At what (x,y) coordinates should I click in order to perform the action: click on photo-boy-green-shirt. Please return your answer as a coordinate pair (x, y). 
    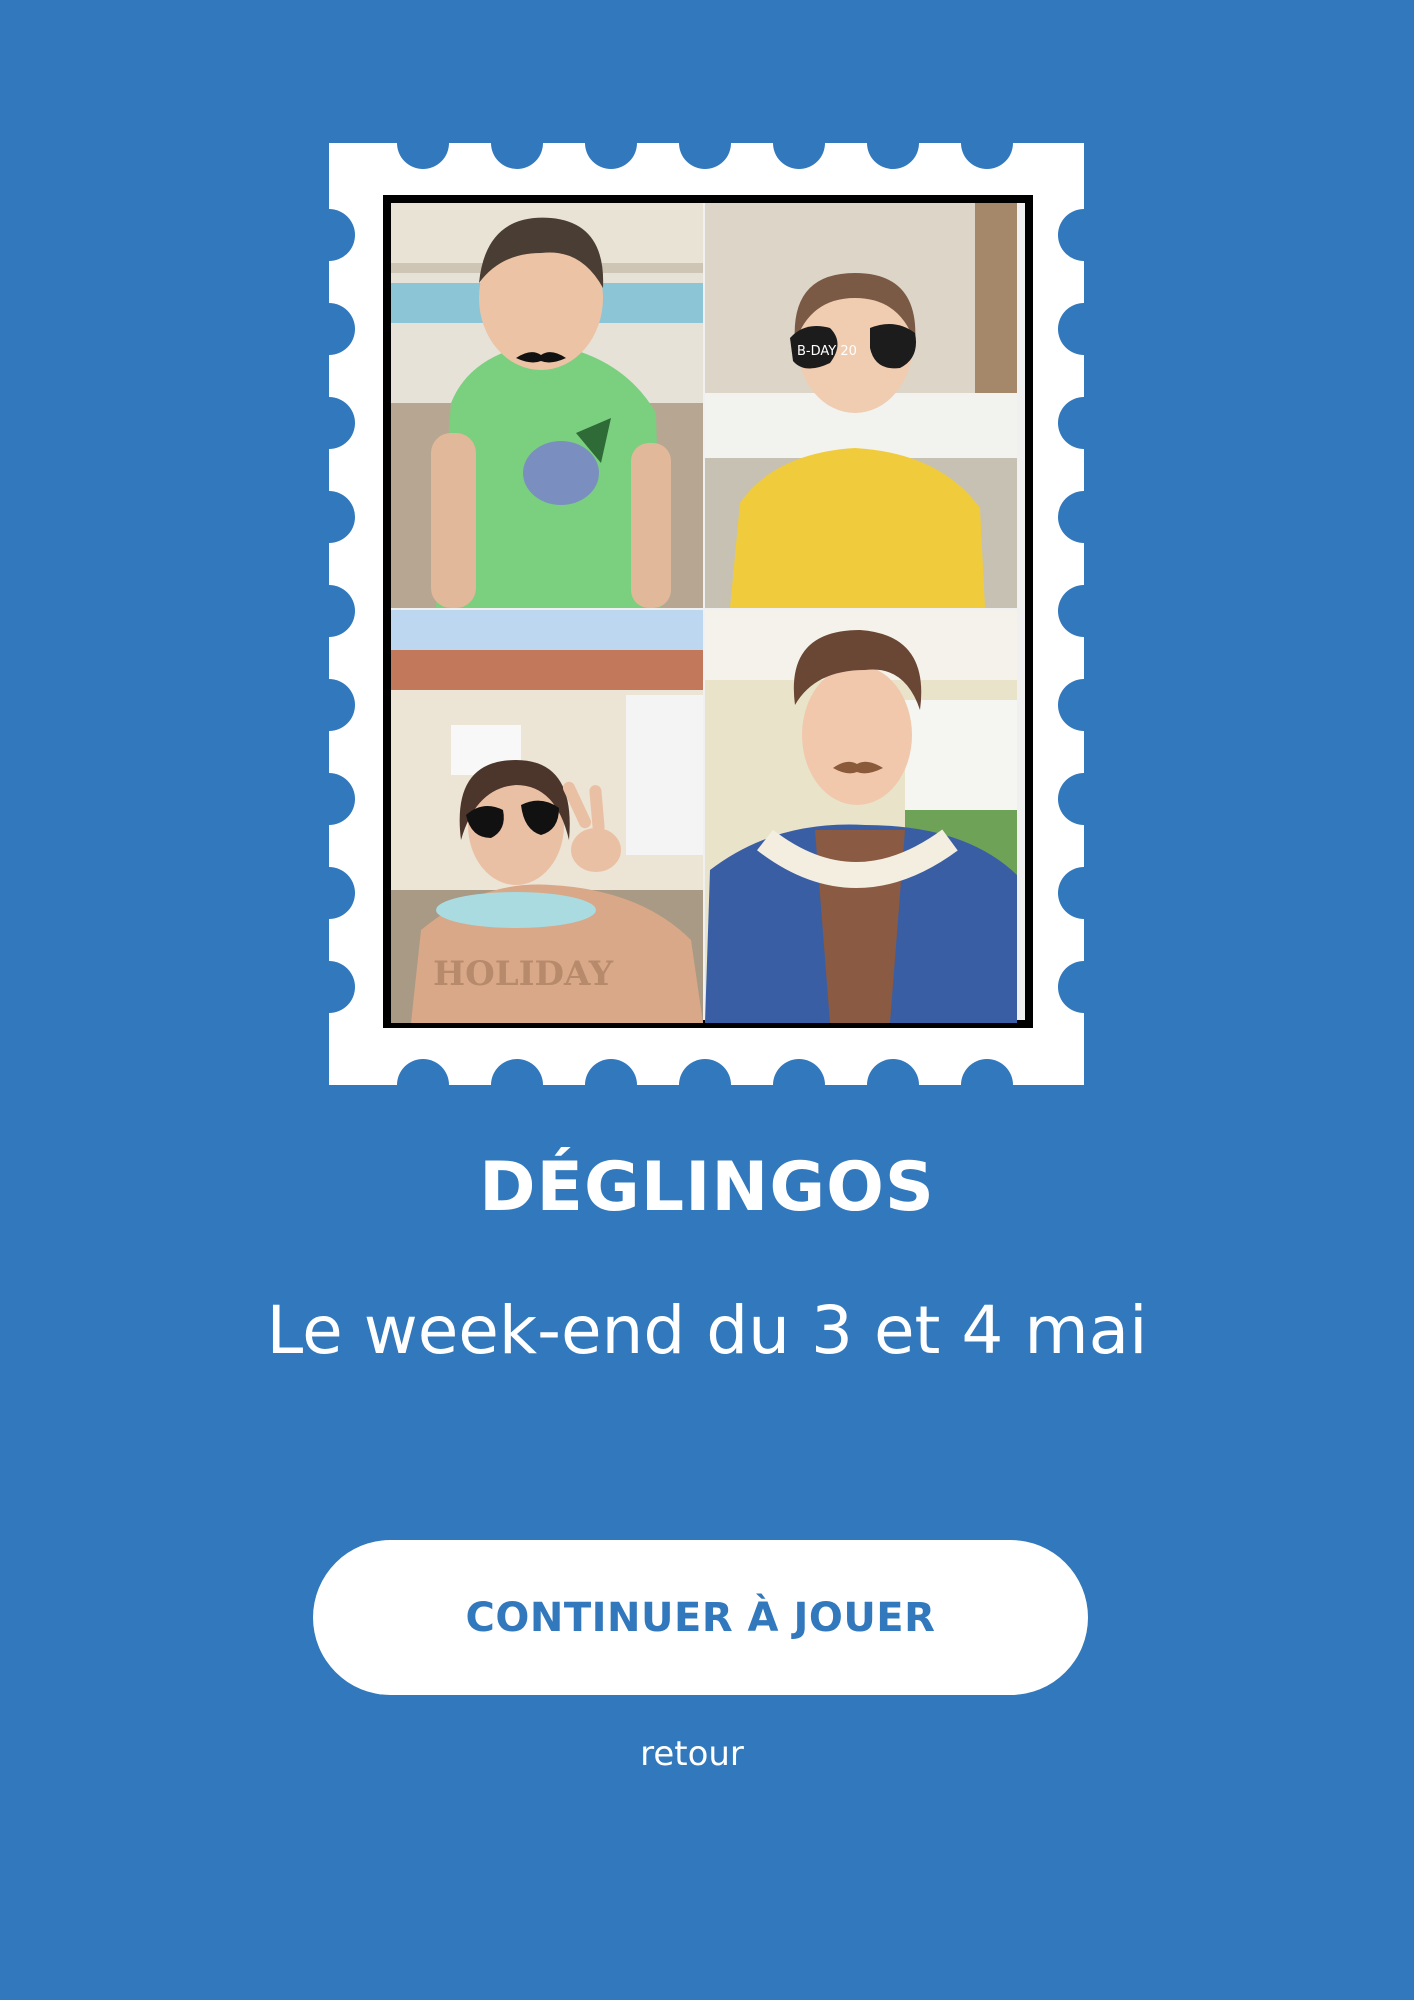
    Looking at the image, I should click on (547, 405).